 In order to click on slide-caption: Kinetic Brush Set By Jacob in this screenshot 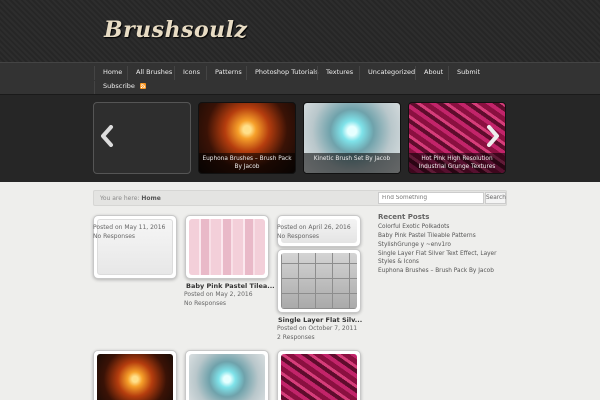, I will do `click(352, 163)`.